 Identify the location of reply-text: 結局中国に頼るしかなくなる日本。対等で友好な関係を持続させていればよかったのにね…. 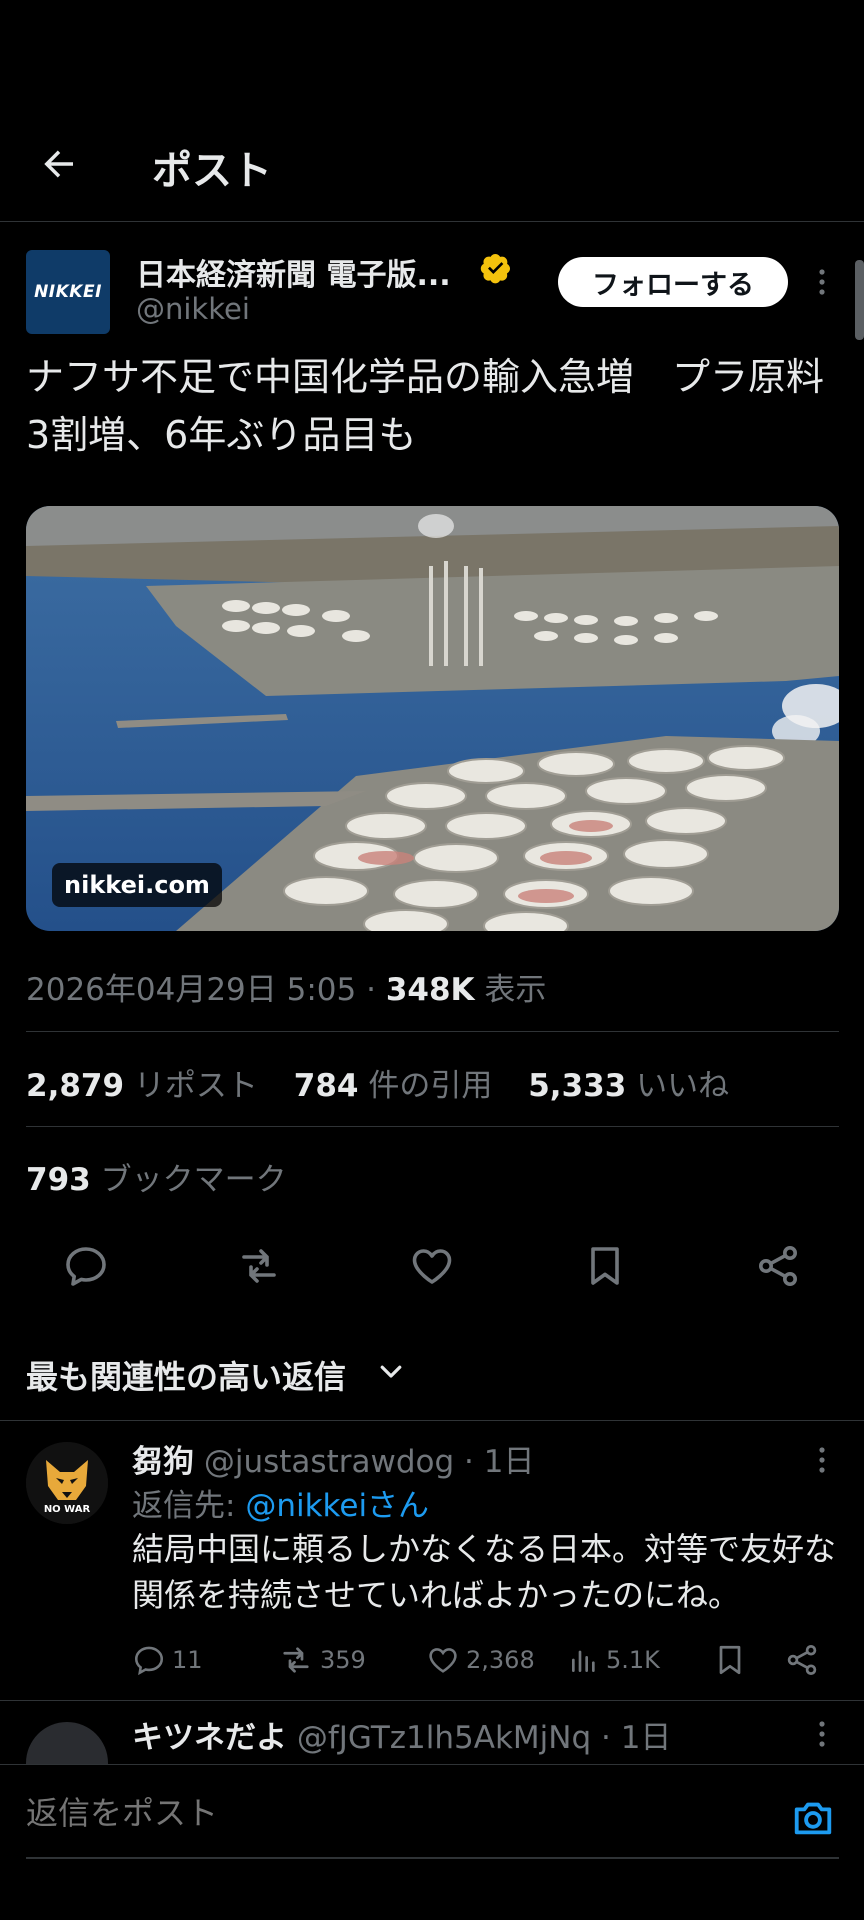
(484, 1572).